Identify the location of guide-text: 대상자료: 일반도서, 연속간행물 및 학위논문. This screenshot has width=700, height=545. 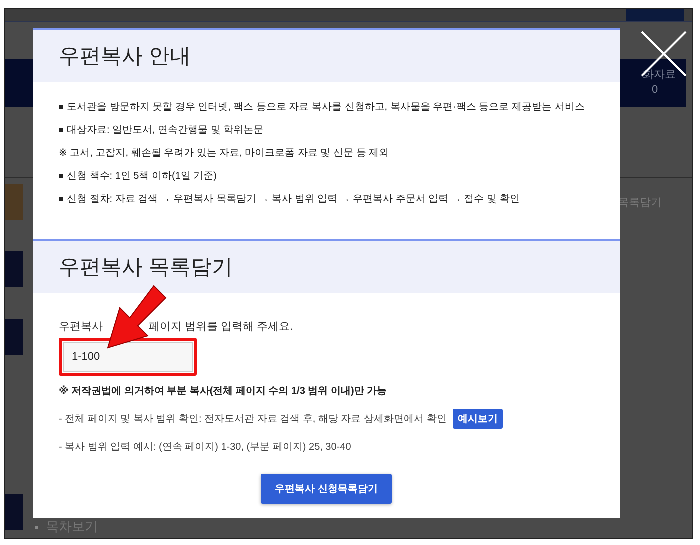
(165, 130).